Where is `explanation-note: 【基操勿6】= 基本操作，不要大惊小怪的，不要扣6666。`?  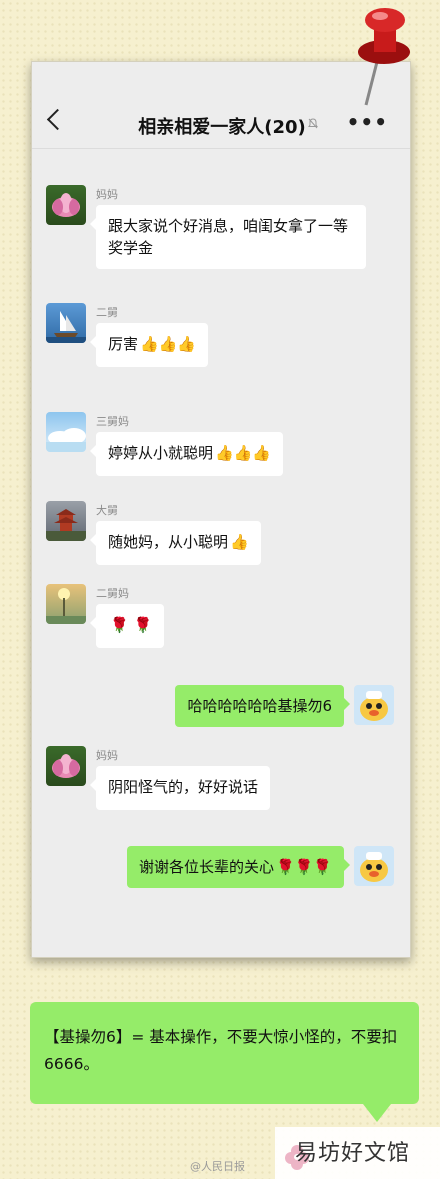
explanation-note: 【基操勿6】= 基本操作，不要大惊小怪的，不要扣6666。 is located at coordinates (224, 1062).